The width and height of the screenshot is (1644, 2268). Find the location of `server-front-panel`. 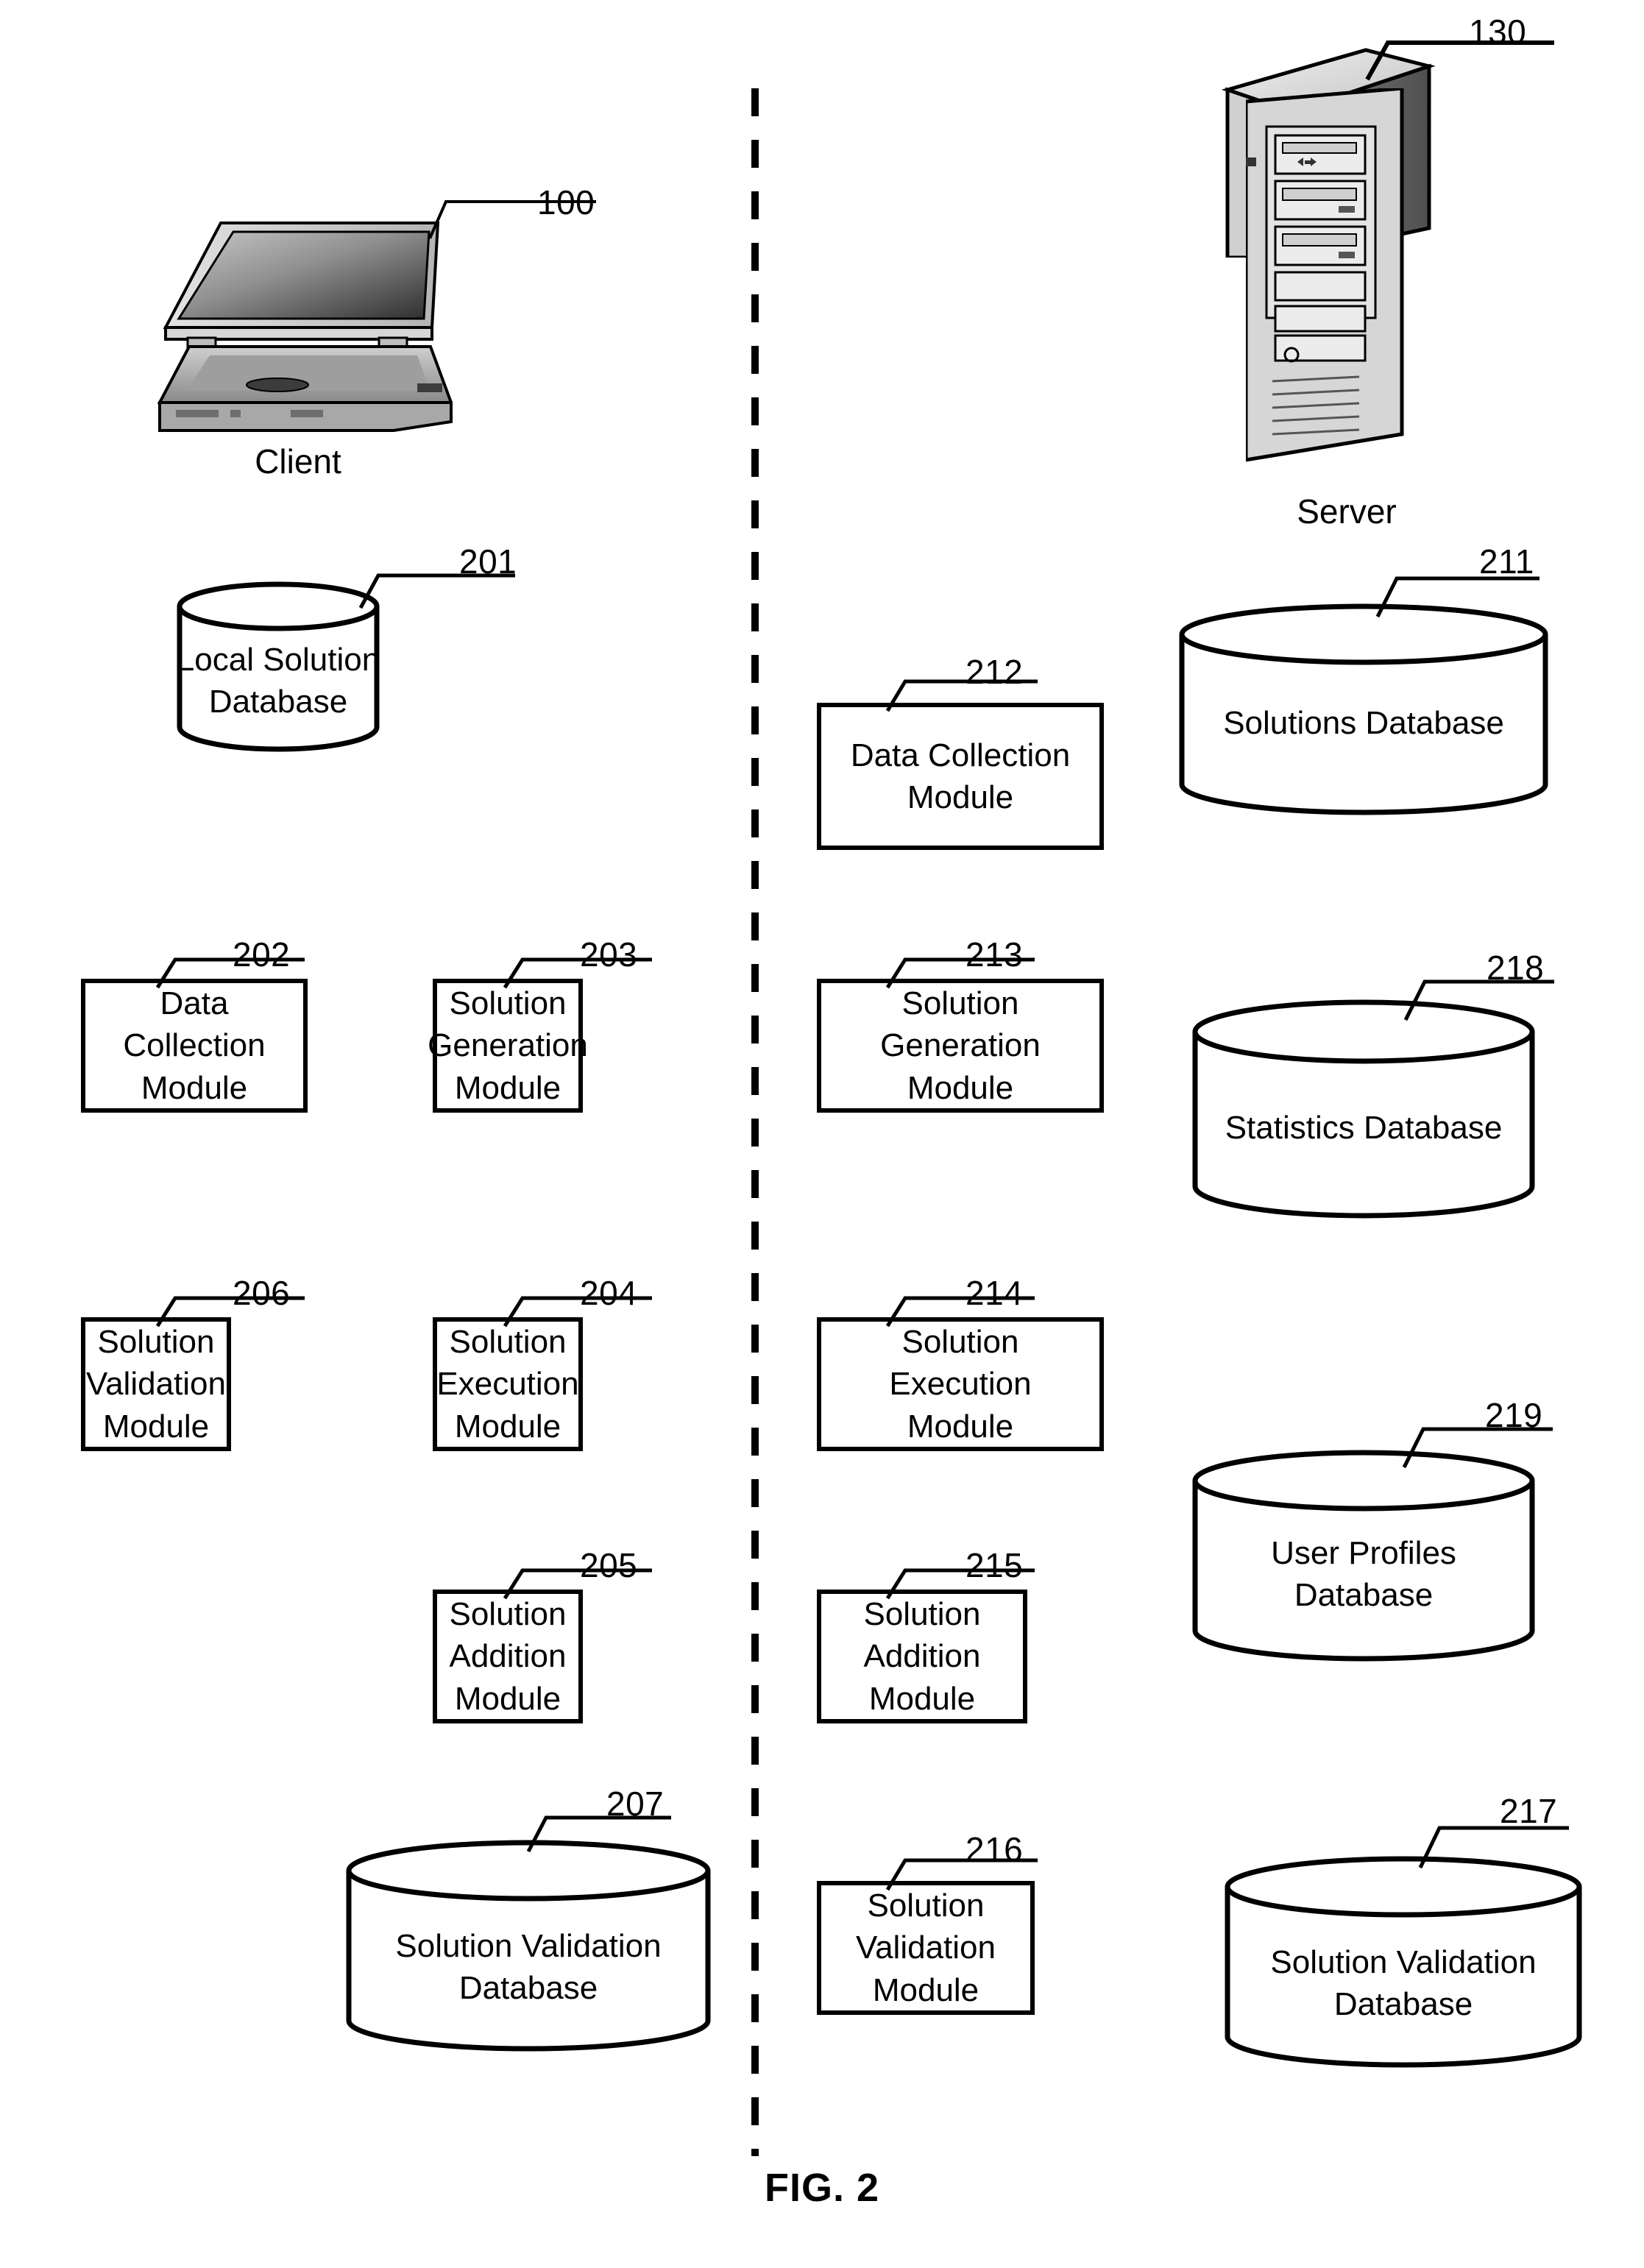

server-front-panel is located at coordinates (1325, 275).